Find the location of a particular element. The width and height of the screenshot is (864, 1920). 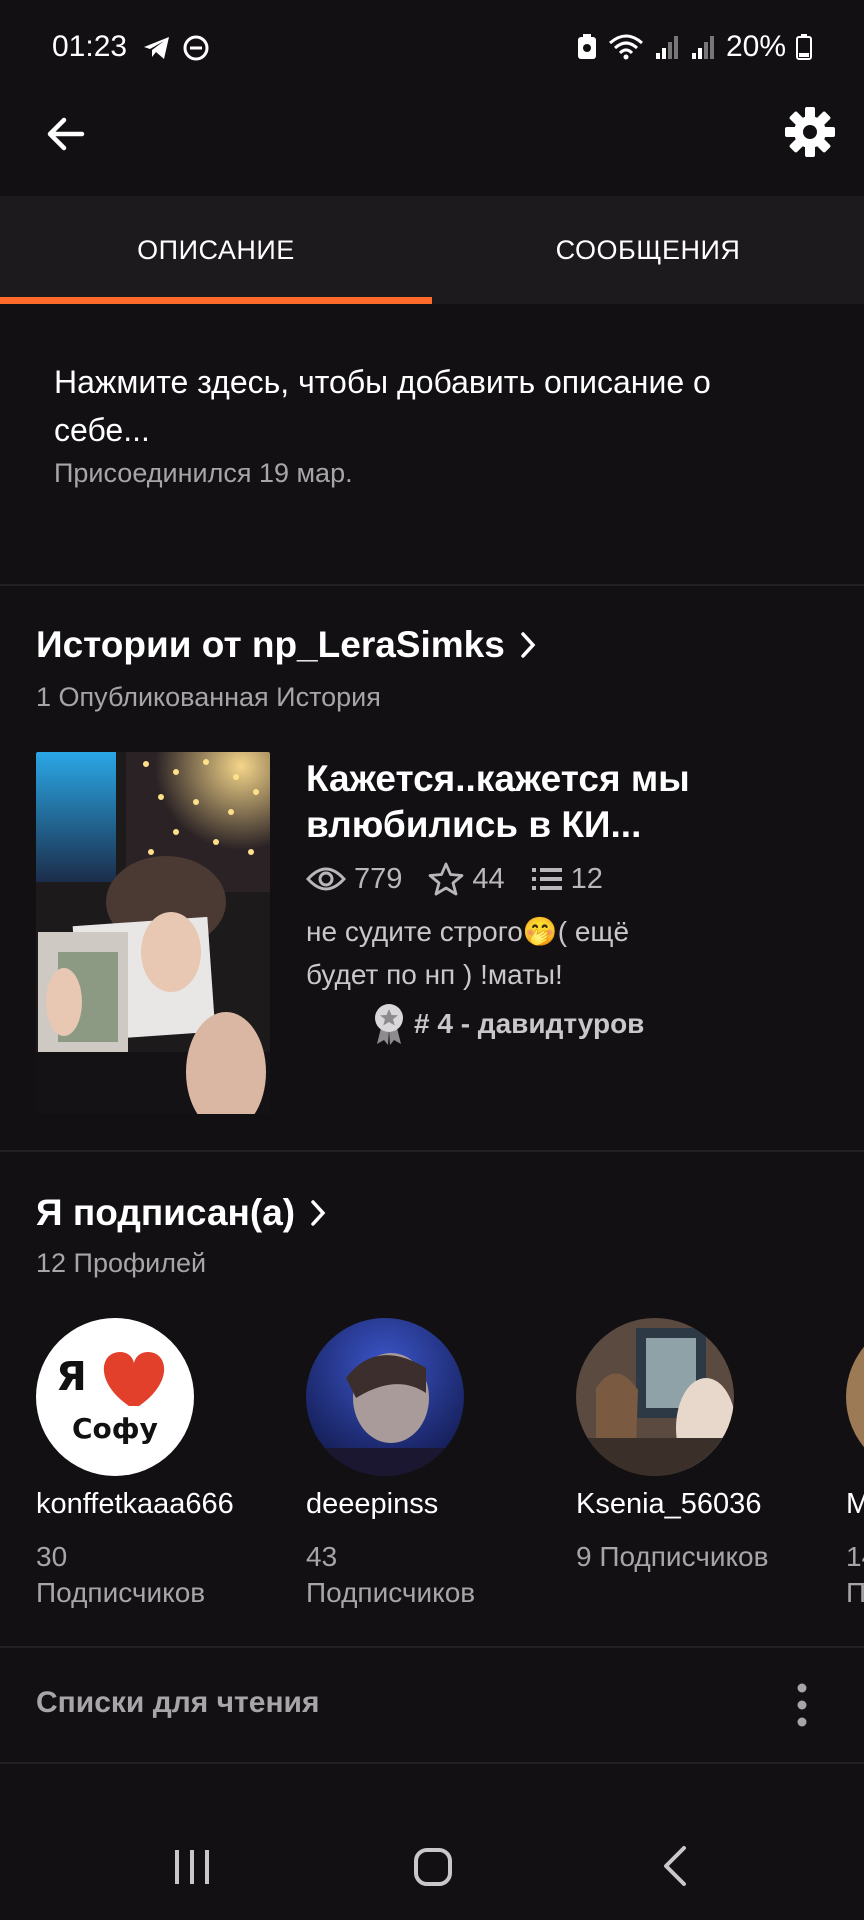

star-icon is located at coordinates (446, 879).